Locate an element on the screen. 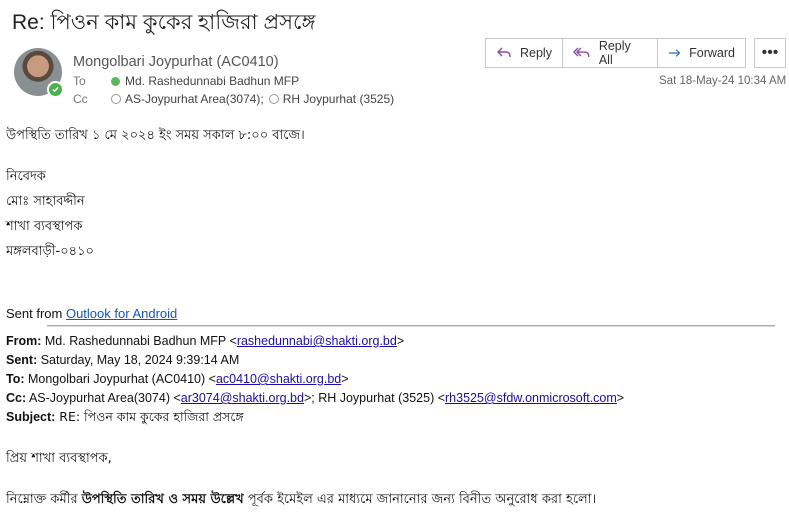 This screenshot has width=789, height=532. to-recipient: Md. Rashedunnabi Badhun MFP is located at coordinates (212, 81).